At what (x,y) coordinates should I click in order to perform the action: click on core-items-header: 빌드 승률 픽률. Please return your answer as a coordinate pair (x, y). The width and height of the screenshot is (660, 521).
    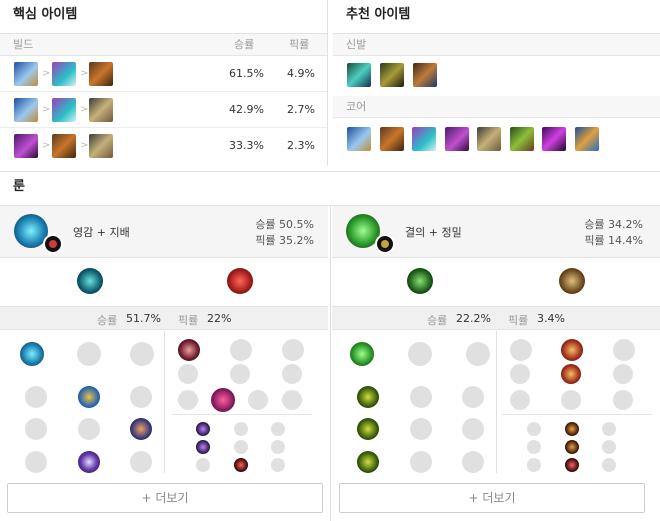
    Looking at the image, I should click on (163, 45).